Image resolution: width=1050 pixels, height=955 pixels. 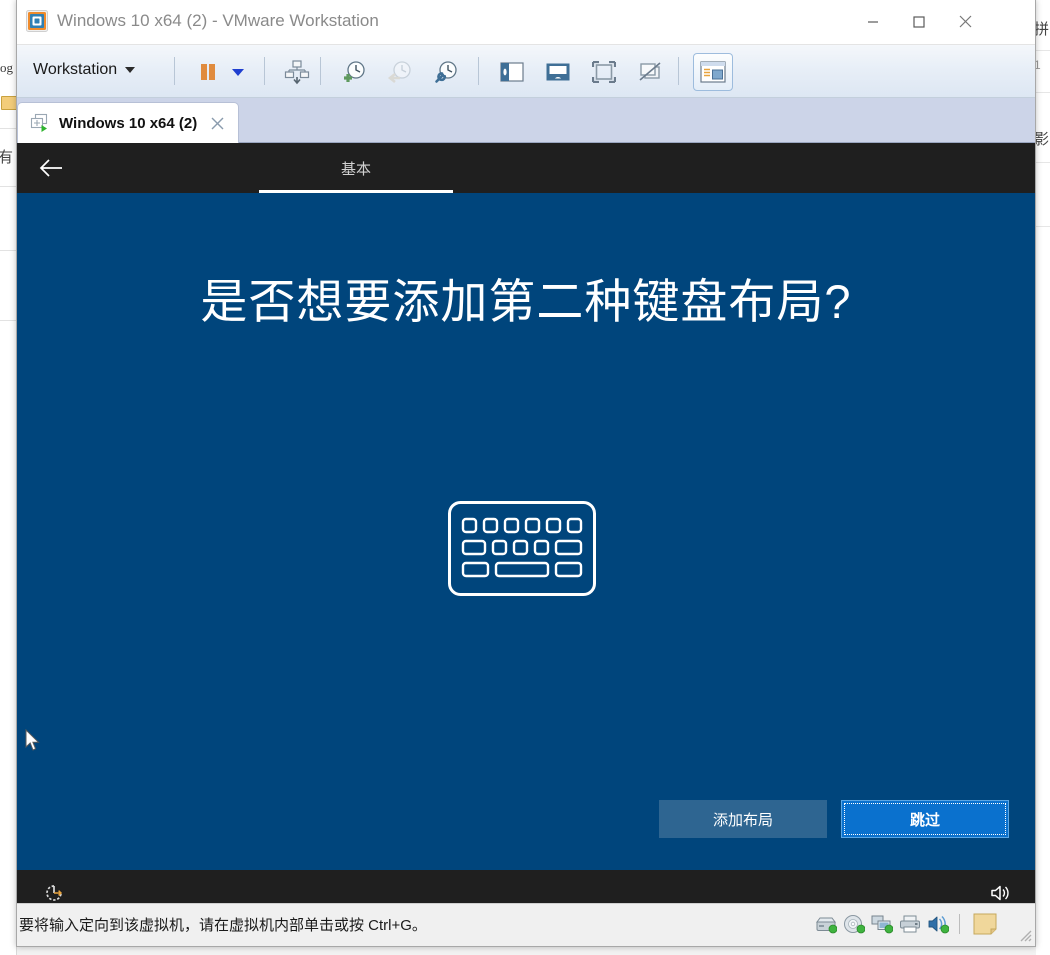 I want to click on status-message: 要将输入定向到该虚拟机，请在虚拟机内部单击或按 Ctrl+G。, so click(x=223, y=925).